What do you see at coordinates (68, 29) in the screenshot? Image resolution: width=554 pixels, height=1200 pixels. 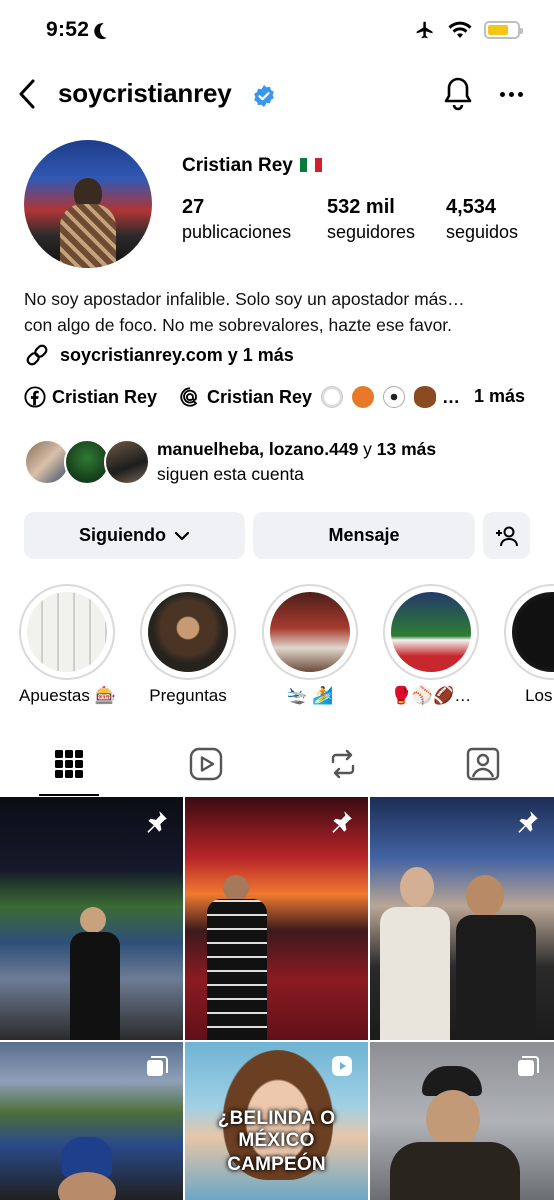 I see `status-time: 9:52` at bounding box center [68, 29].